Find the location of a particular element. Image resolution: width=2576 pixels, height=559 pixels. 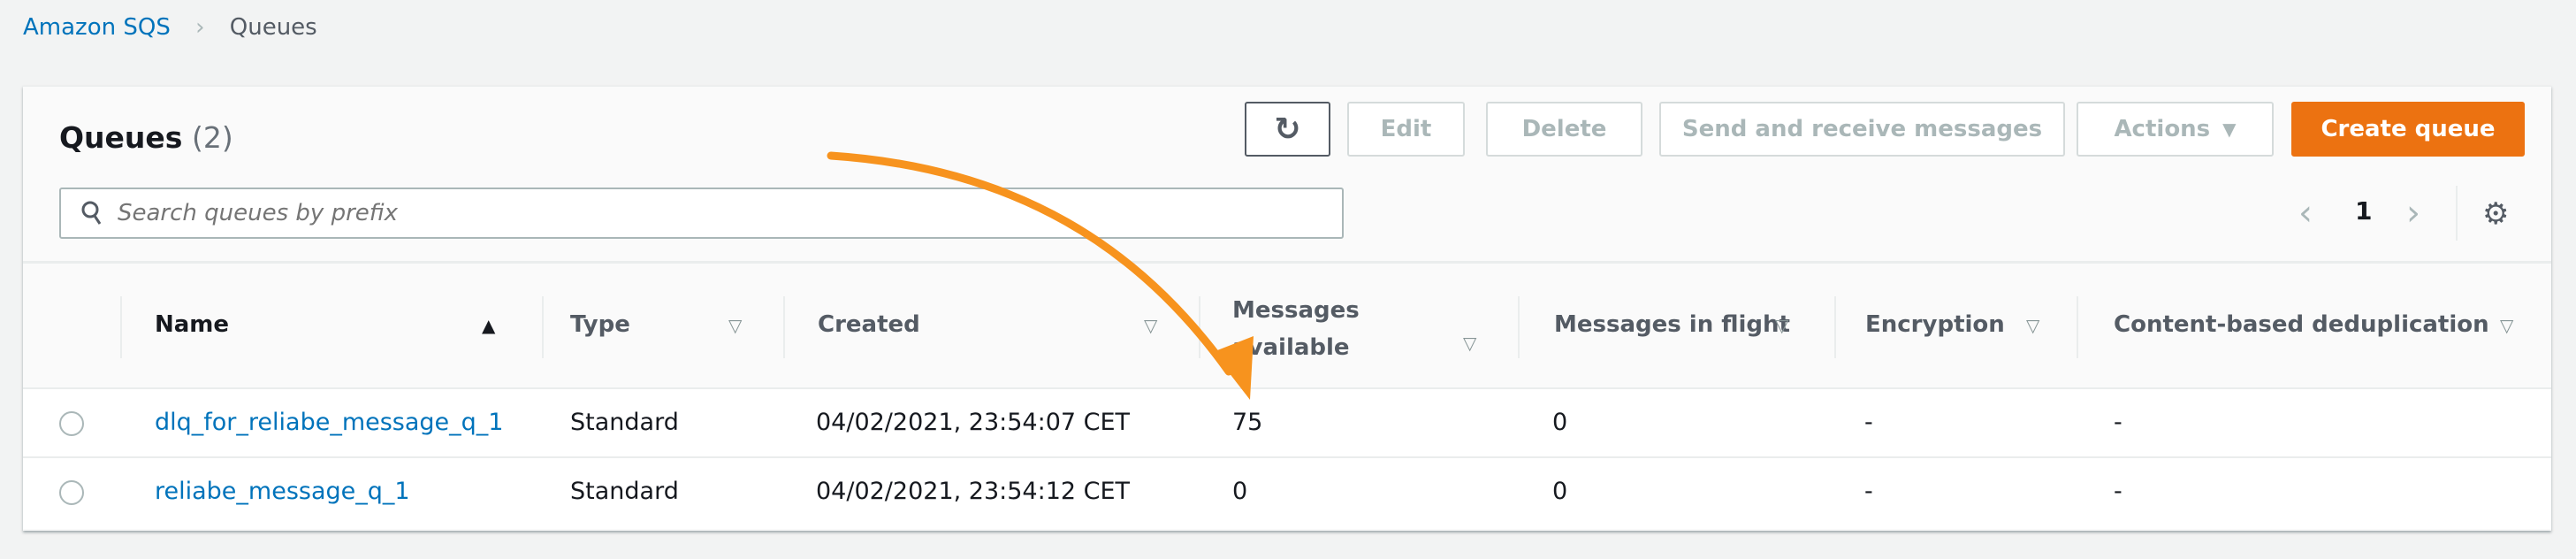

delete-button: Delete is located at coordinates (1564, 130).